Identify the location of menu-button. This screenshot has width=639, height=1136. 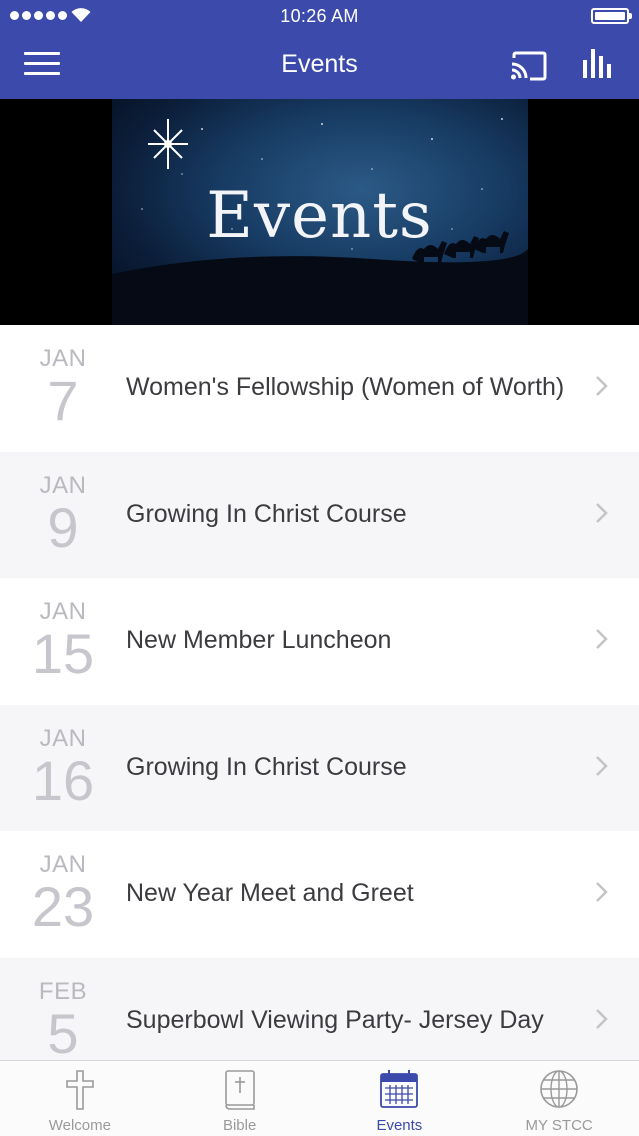
(42, 65).